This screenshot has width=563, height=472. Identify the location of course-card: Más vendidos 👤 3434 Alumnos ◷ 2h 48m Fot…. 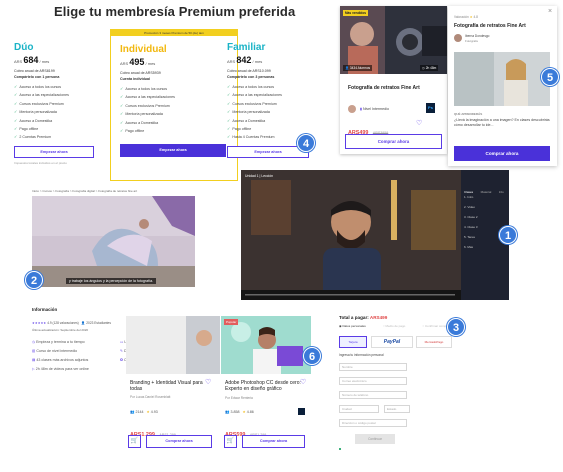
(393, 80).